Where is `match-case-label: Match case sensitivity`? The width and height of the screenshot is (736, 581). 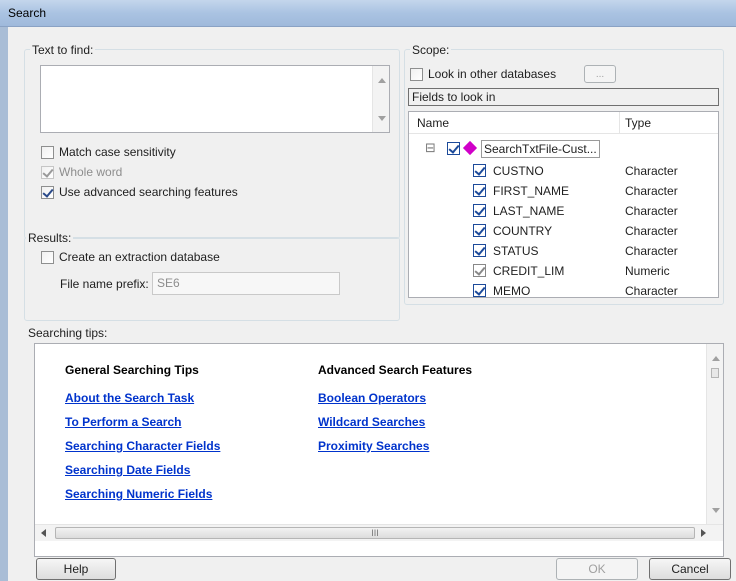
match-case-label: Match case sensitivity is located at coordinates (117, 152).